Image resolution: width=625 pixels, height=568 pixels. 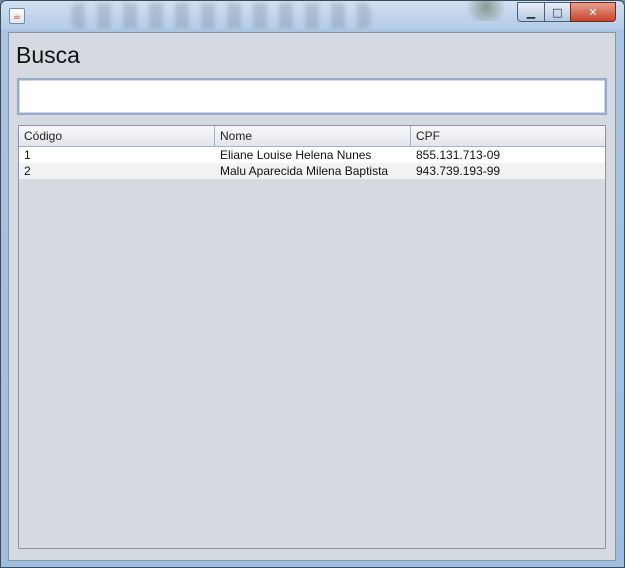 I want to click on close-icon: ✕, so click(x=593, y=12).